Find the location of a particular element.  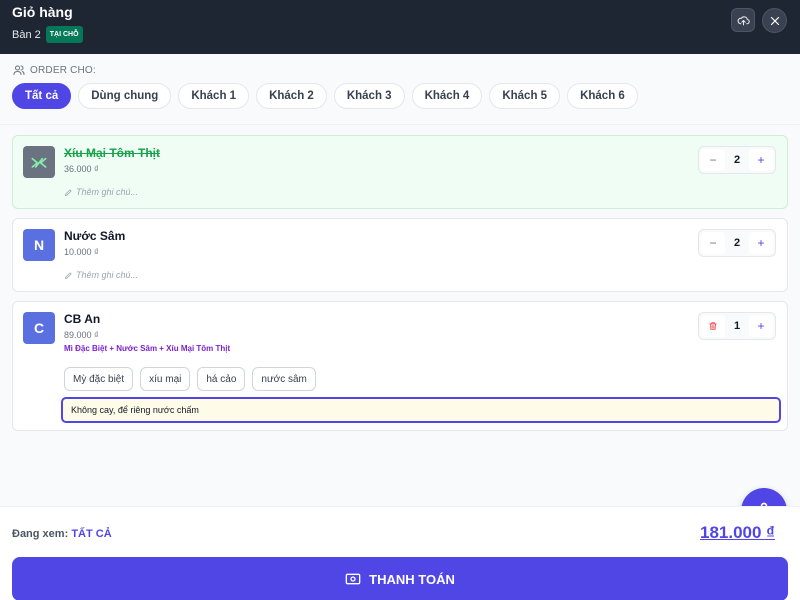

page-title: Giỏ hàng is located at coordinates (42, 12).